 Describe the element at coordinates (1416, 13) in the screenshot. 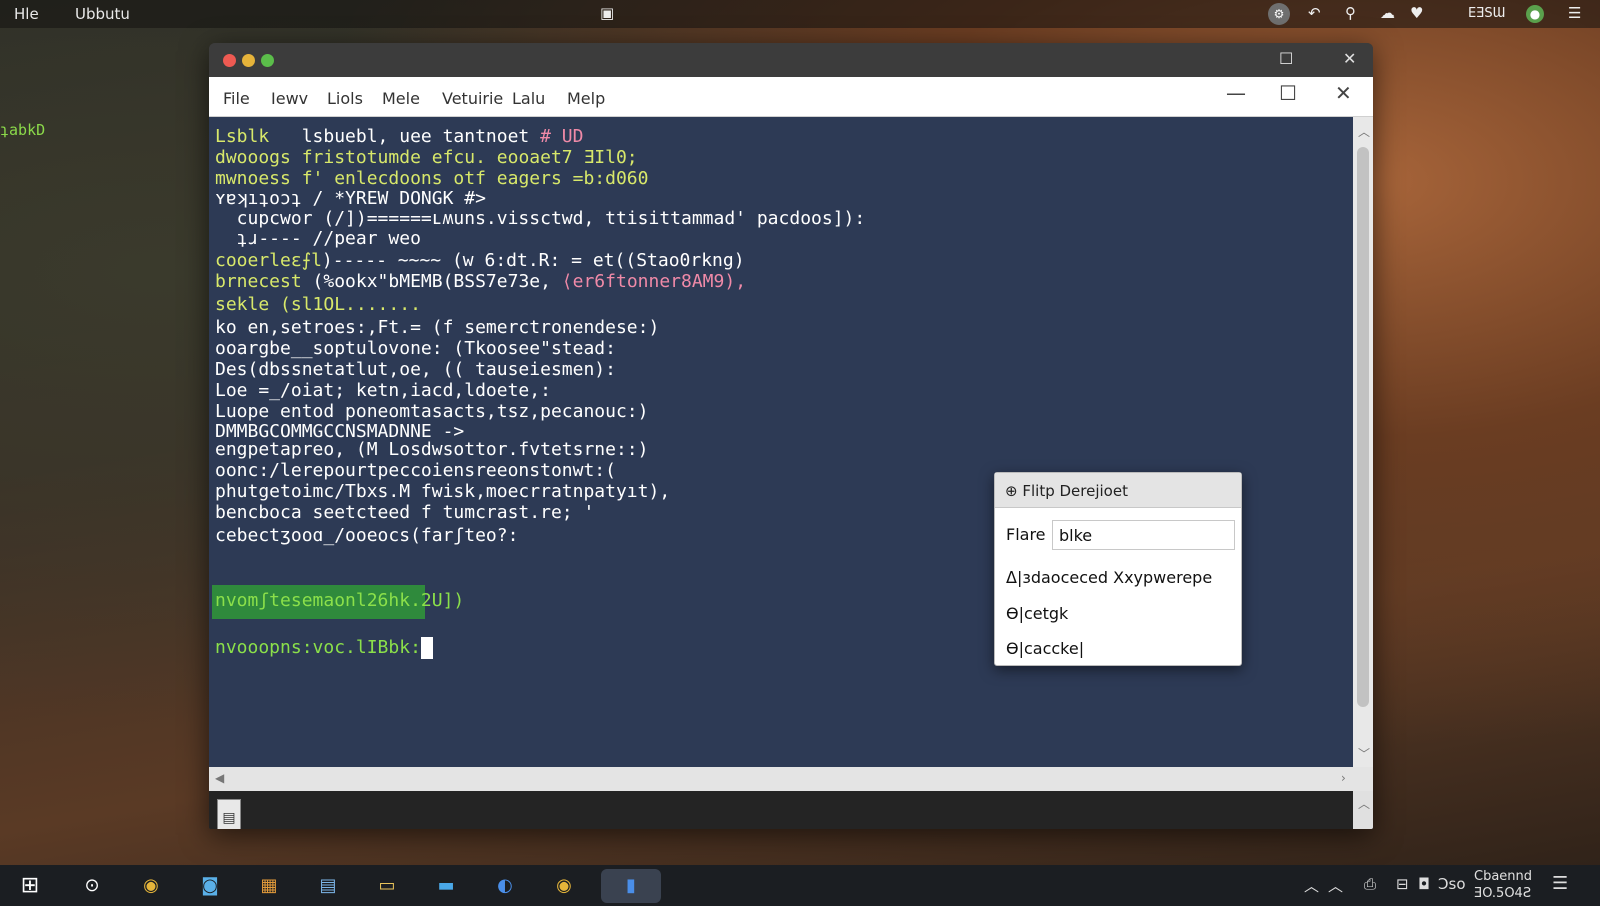

I see `shield-icon: ♥` at that location.